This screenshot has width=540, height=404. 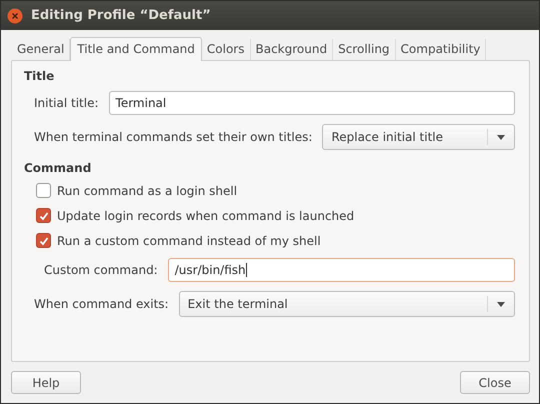 I want to click on checkbox-label: Run a custom command instead of my shell, so click(x=189, y=241).